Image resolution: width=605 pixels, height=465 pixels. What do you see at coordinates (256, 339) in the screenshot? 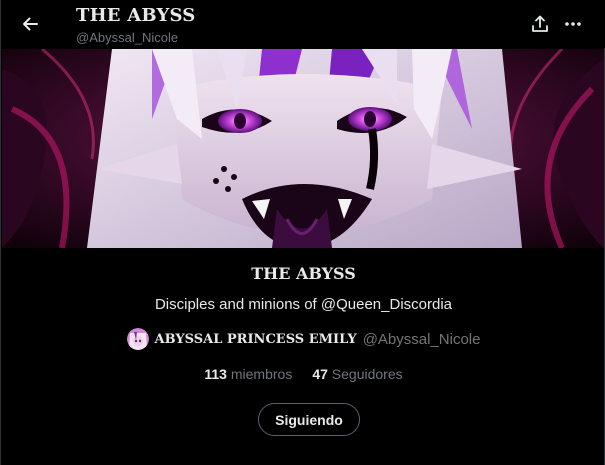
I see `owner-display-name: ABYSSAL PRINCESS EMILY` at bounding box center [256, 339].